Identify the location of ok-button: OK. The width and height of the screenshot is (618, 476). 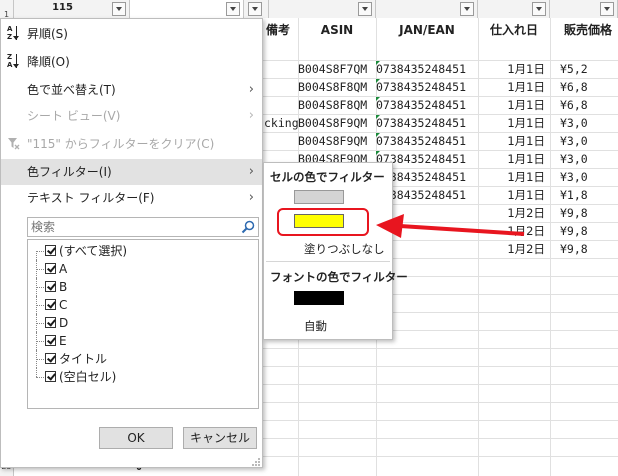
(136, 438).